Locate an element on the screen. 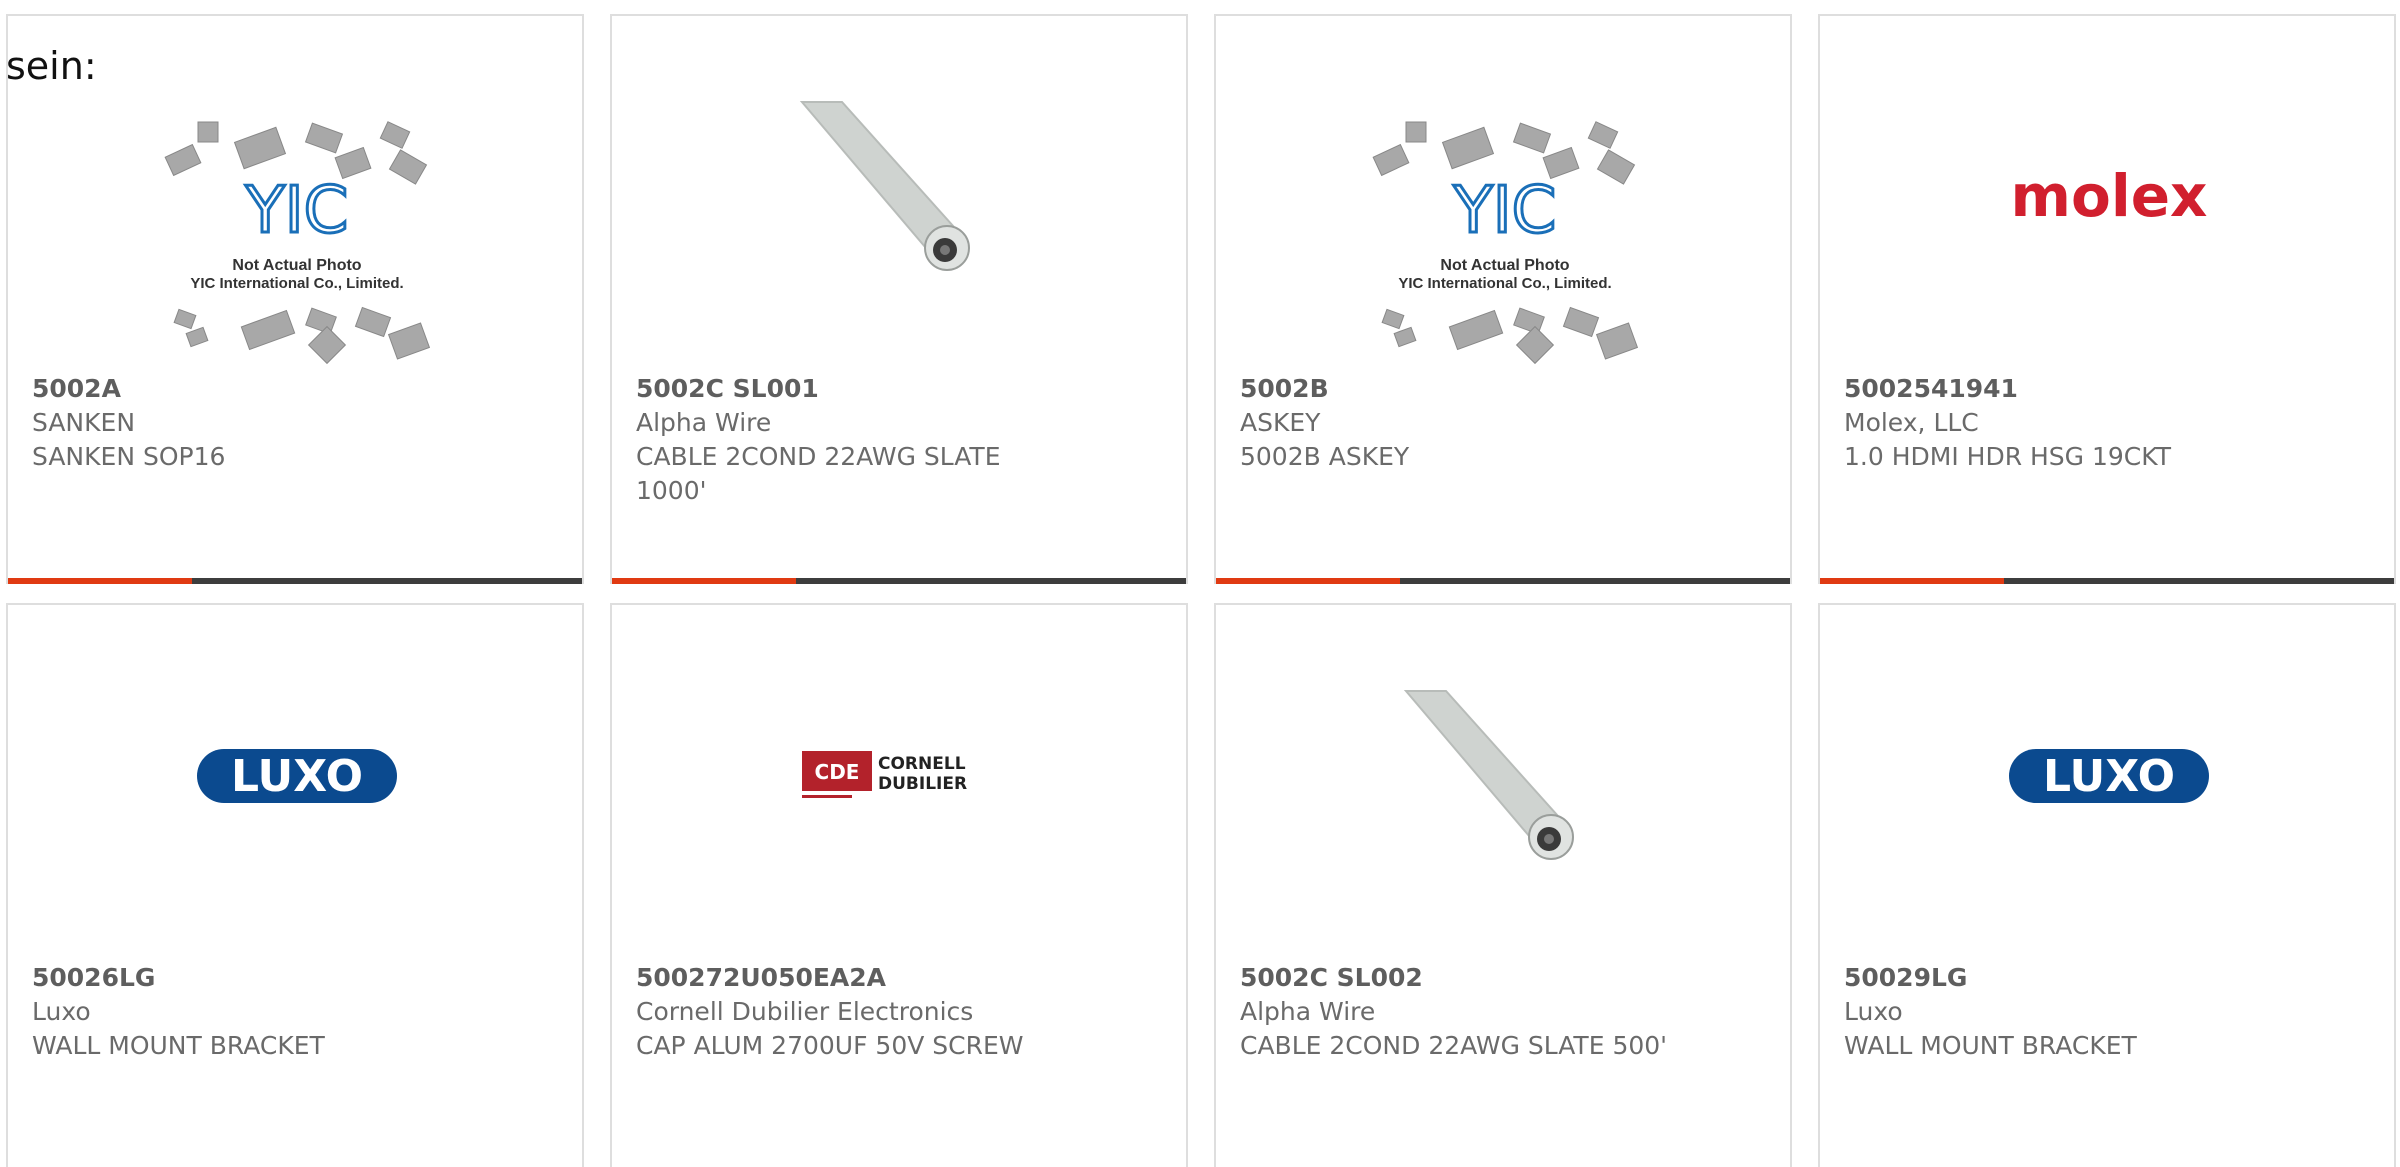 The width and height of the screenshot is (2400, 1167). cde-logo: CDE CORNELL DUBILIER is located at coordinates (884, 774).